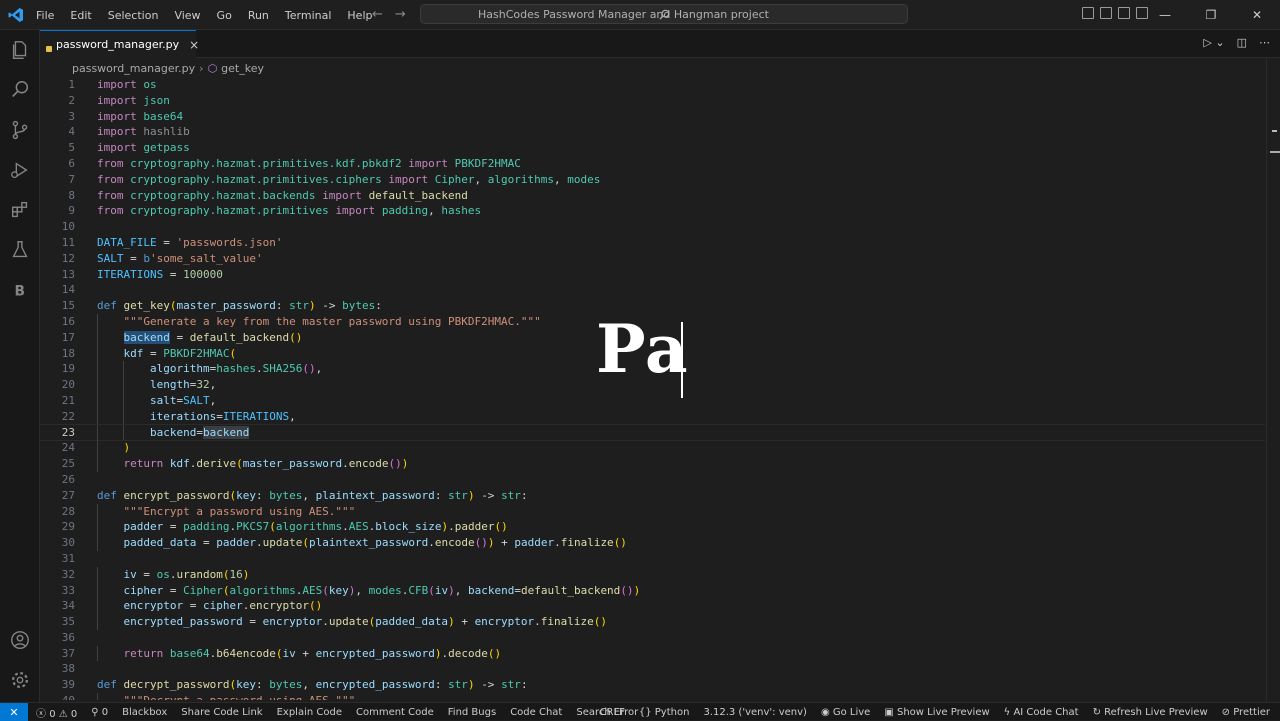  Describe the element at coordinates (71, 100) in the screenshot. I see `line-number: 2` at that location.